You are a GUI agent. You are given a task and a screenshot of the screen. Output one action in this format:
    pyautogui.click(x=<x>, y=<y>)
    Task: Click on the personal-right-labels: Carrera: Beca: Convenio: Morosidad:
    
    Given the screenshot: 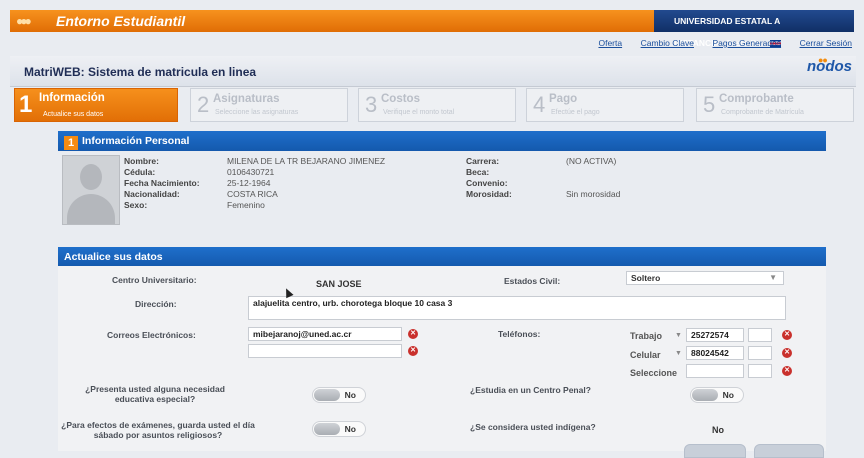 What is the action you would take?
    pyautogui.click(x=489, y=178)
    